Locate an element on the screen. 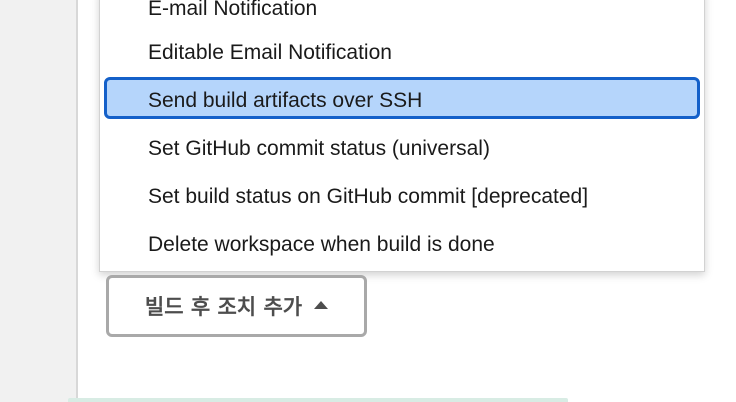  add-post-build-action-button: 빌드 후 조치 추가 is located at coordinates (236, 306).